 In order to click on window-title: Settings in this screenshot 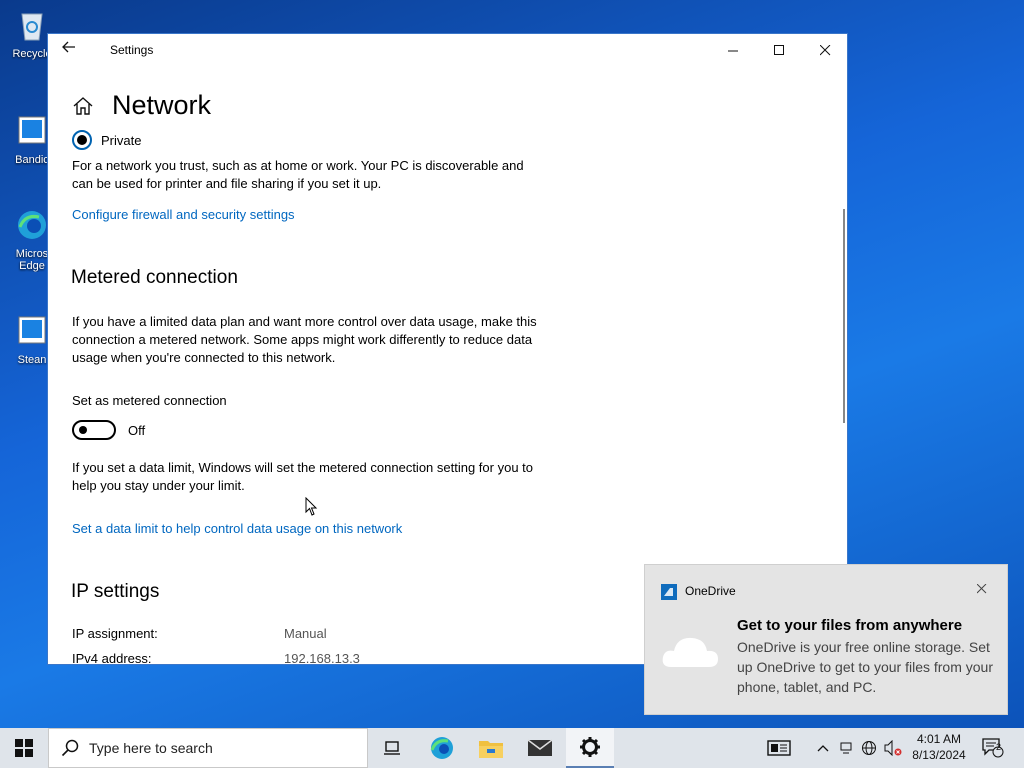, I will do `click(132, 50)`.